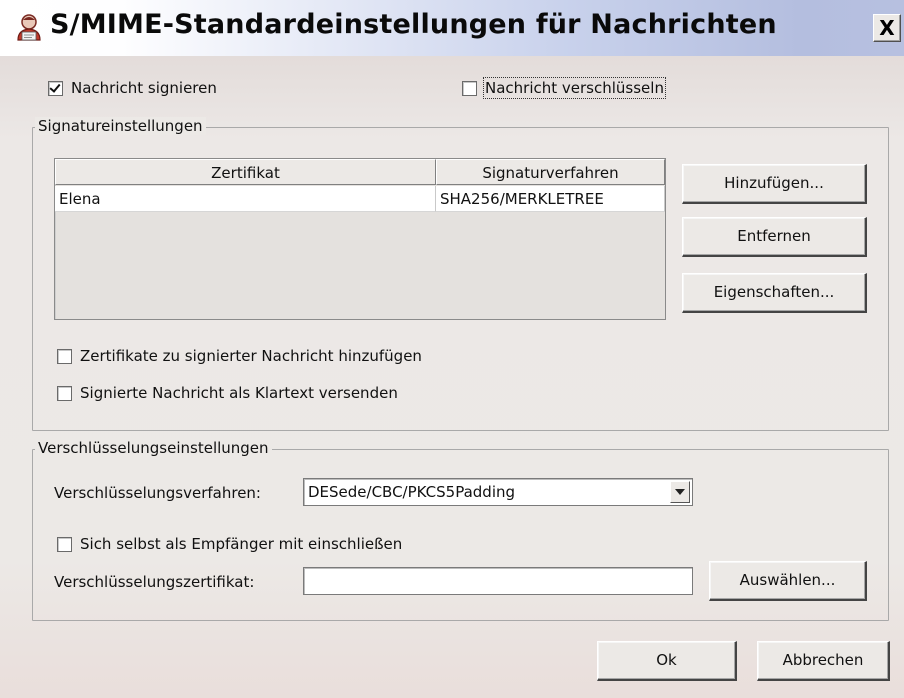 The width and height of the screenshot is (904, 698). What do you see at coordinates (667, 661) in the screenshot?
I see `ok-button: Ok` at bounding box center [667, 661].